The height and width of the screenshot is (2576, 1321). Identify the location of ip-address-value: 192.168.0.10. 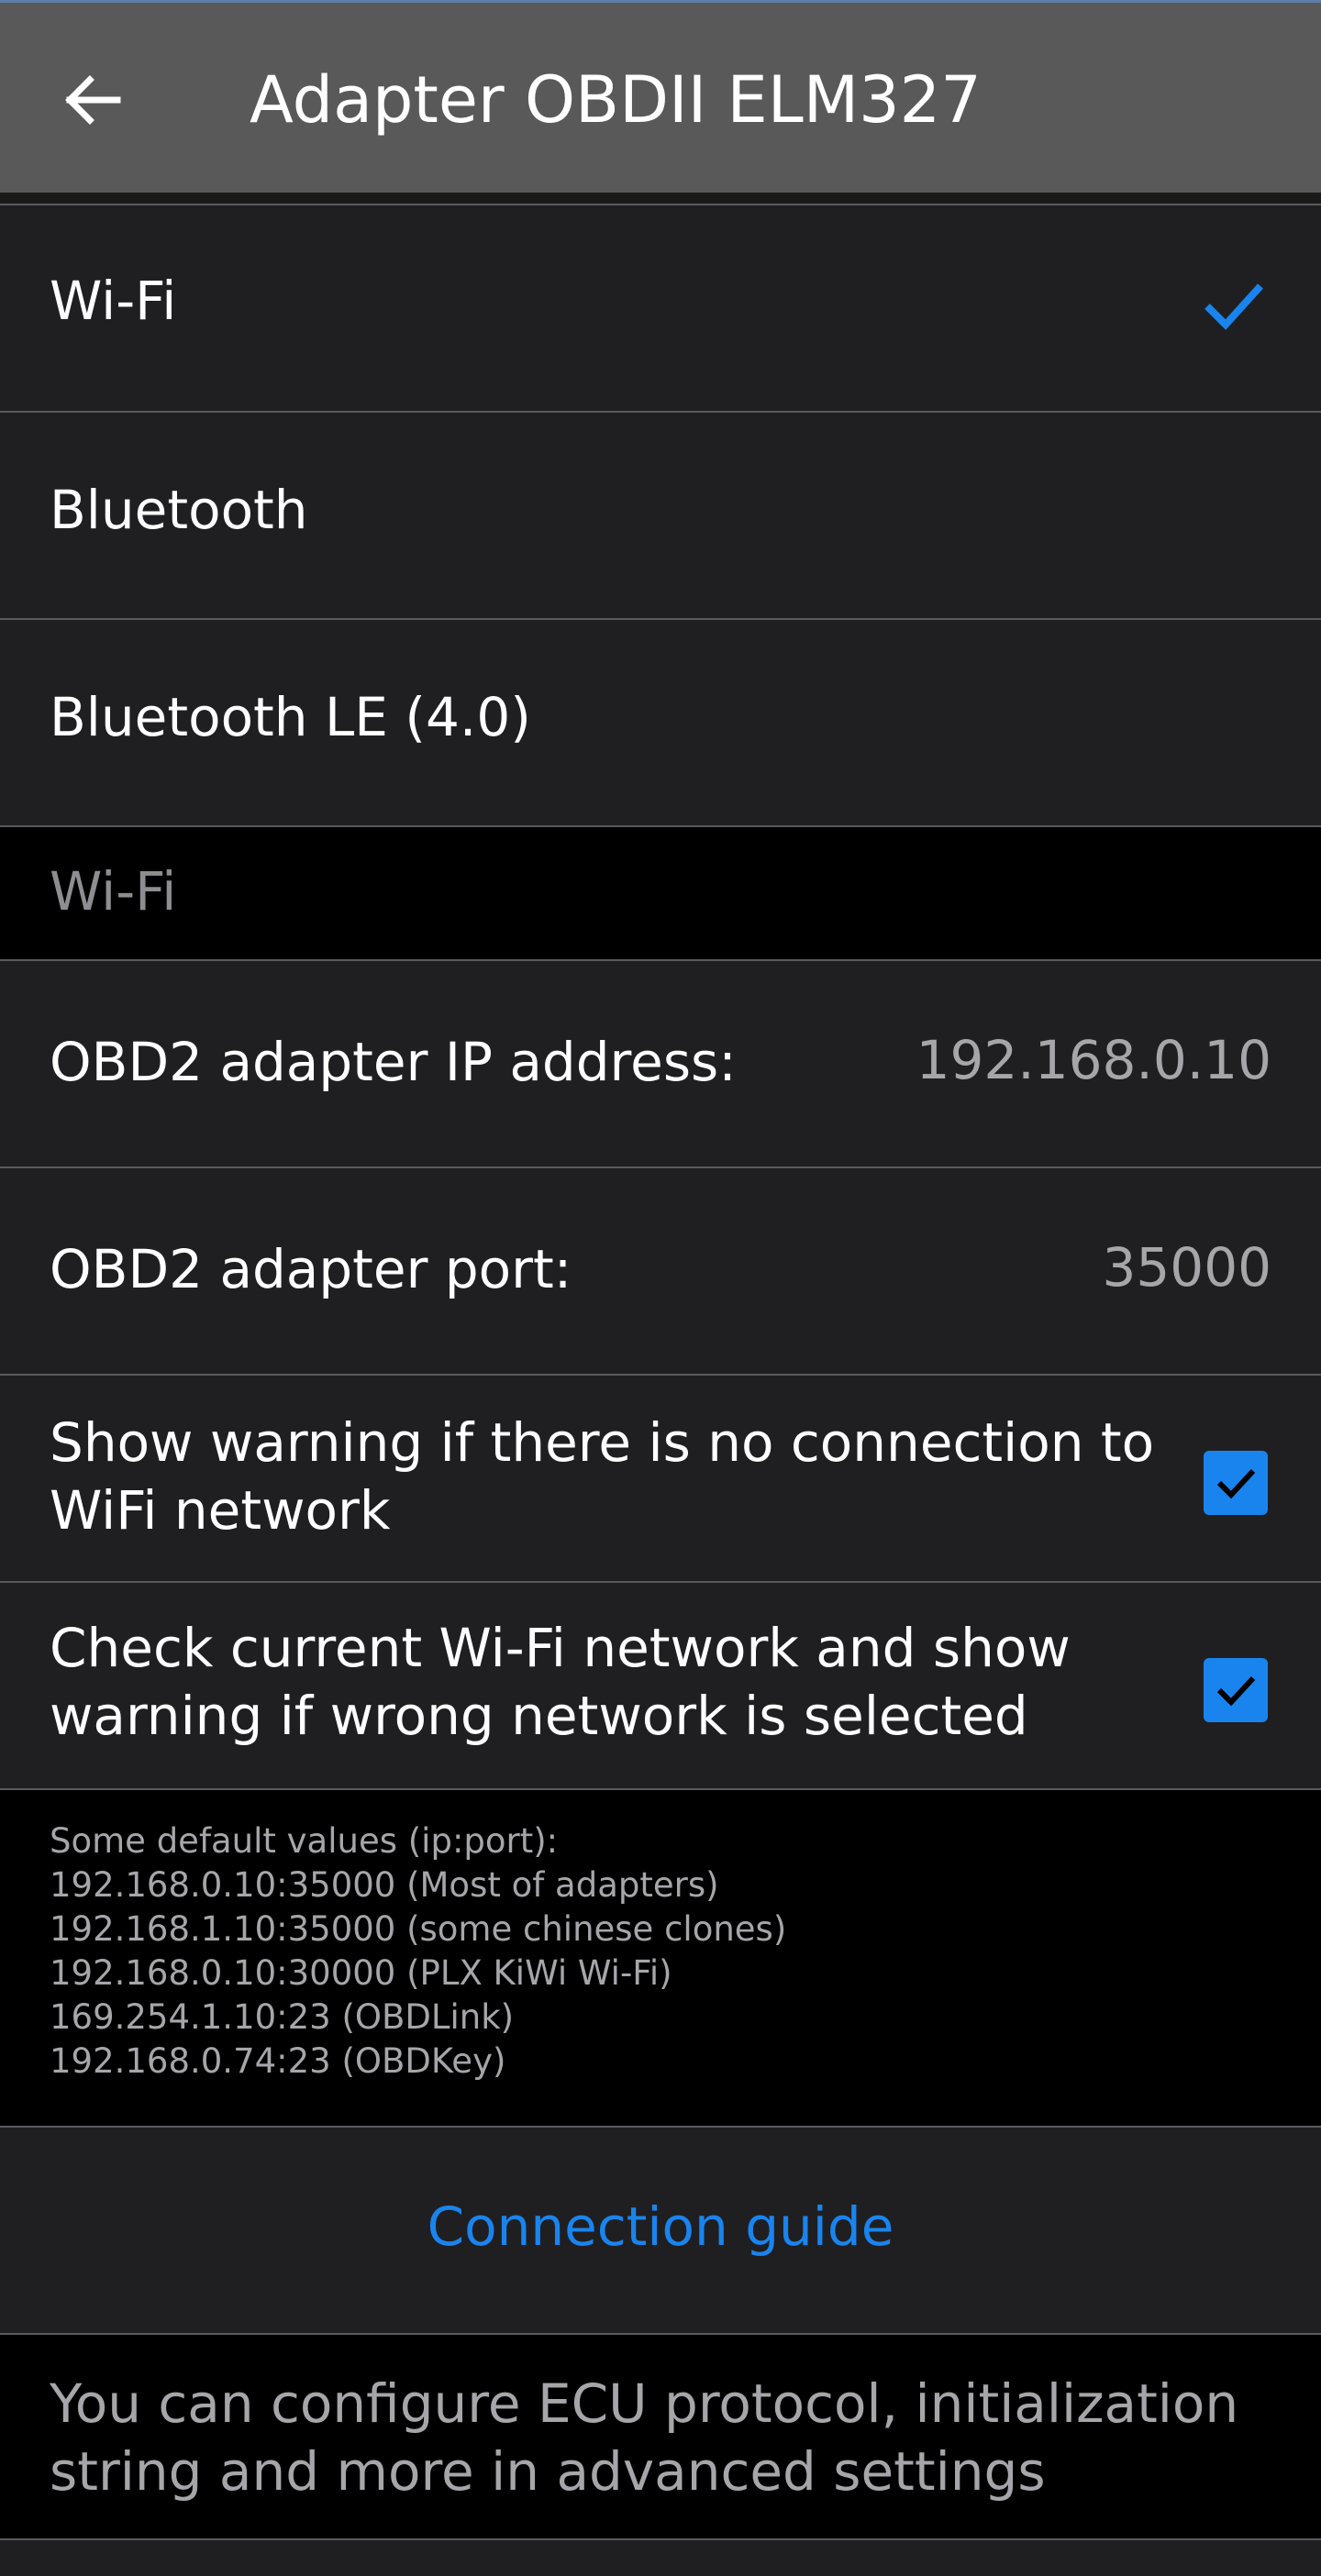
(1093, 1060).